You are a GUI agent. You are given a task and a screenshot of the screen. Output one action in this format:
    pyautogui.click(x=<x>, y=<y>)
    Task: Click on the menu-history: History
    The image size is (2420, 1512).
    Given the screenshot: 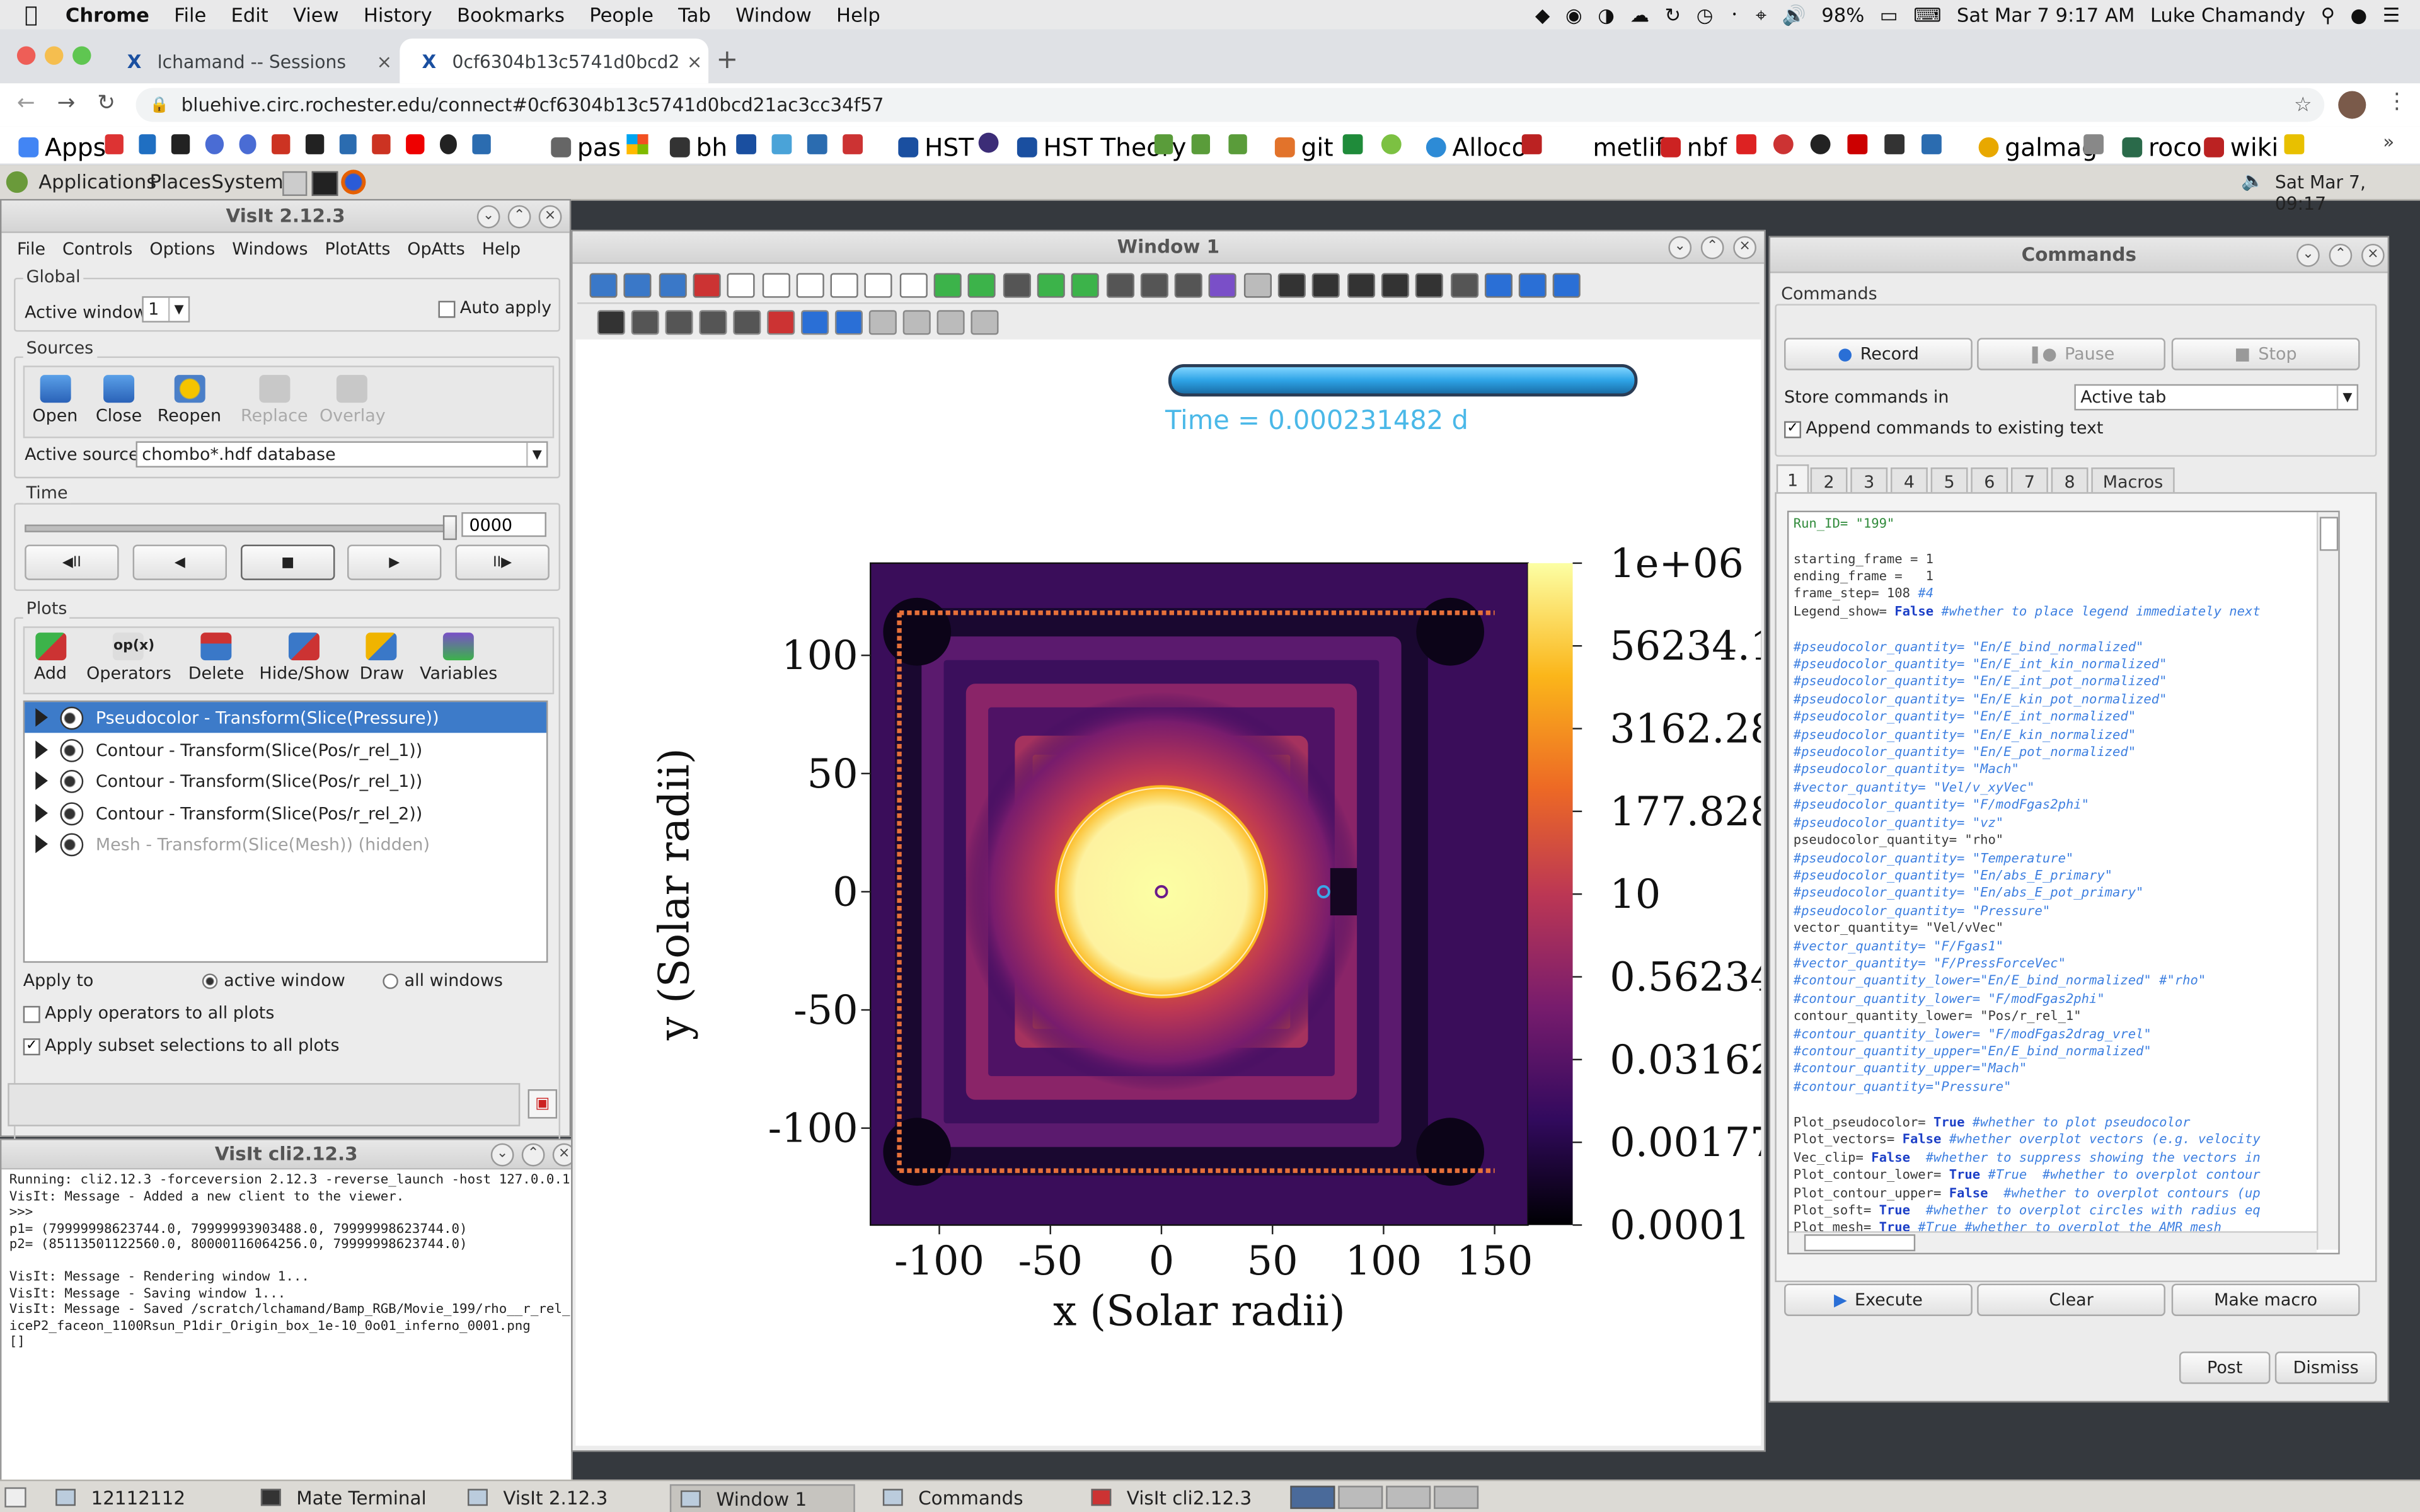 What is the action you would take?
    pyautogui.click(x=397, y=14)
    